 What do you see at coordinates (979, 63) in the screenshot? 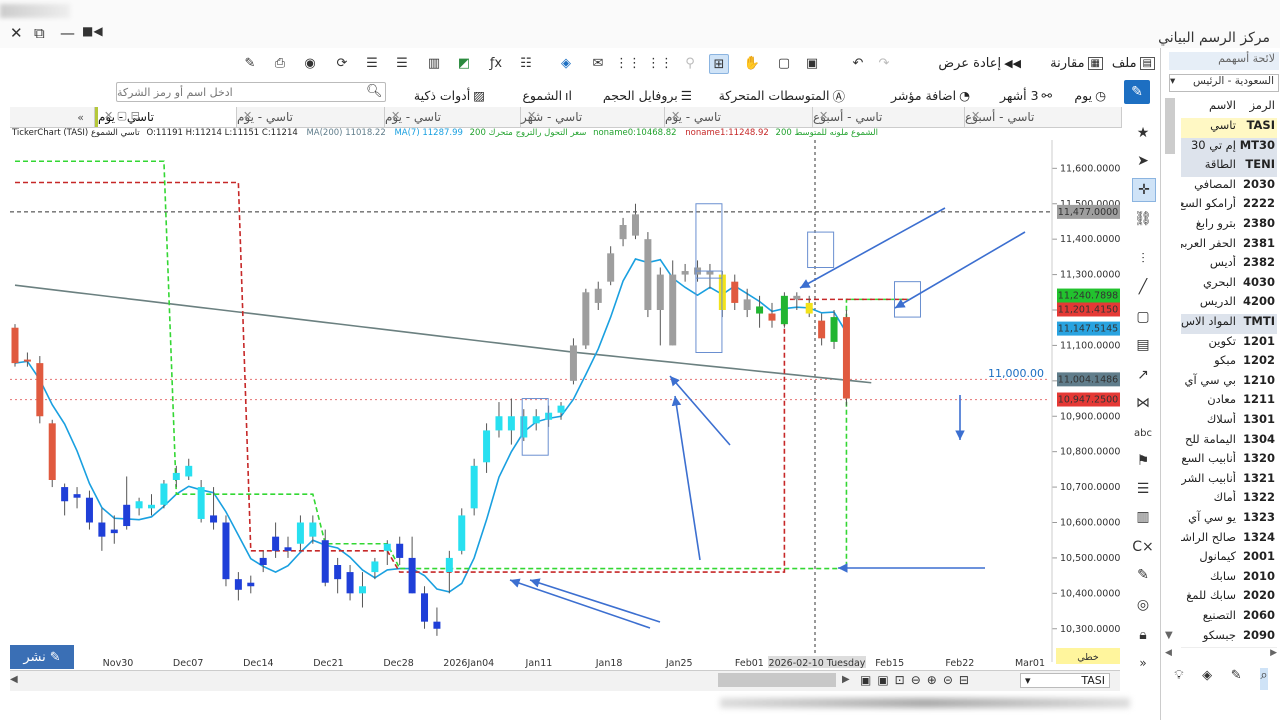
I see `replay-button: ◀◀ إعادة عرض` at bounding box center [979, 63].